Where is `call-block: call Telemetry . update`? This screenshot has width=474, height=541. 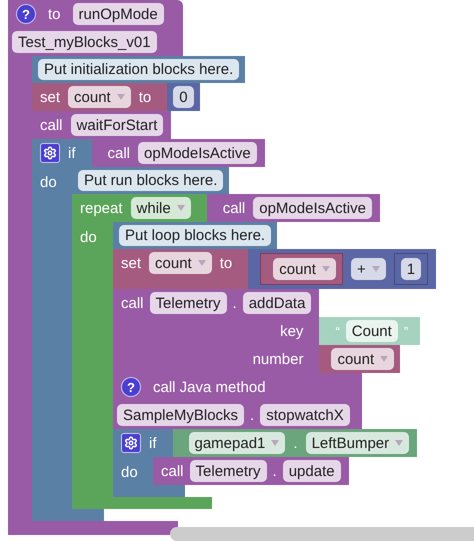
call-block: call Telemetry . update is located at coordinates (251, 471).